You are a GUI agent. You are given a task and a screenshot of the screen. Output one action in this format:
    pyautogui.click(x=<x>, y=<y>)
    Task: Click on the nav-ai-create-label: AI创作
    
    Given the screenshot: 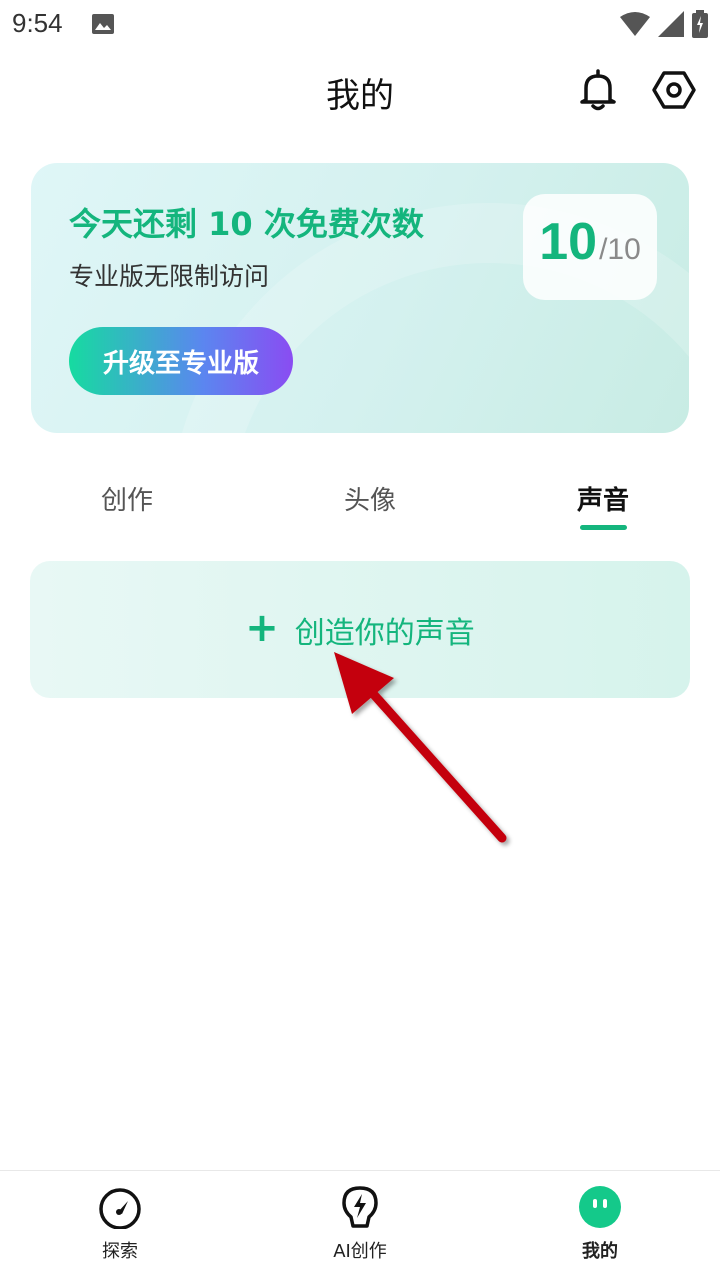 What is the action you would take?
    pyautogui.click(x=360, y=1251)
    